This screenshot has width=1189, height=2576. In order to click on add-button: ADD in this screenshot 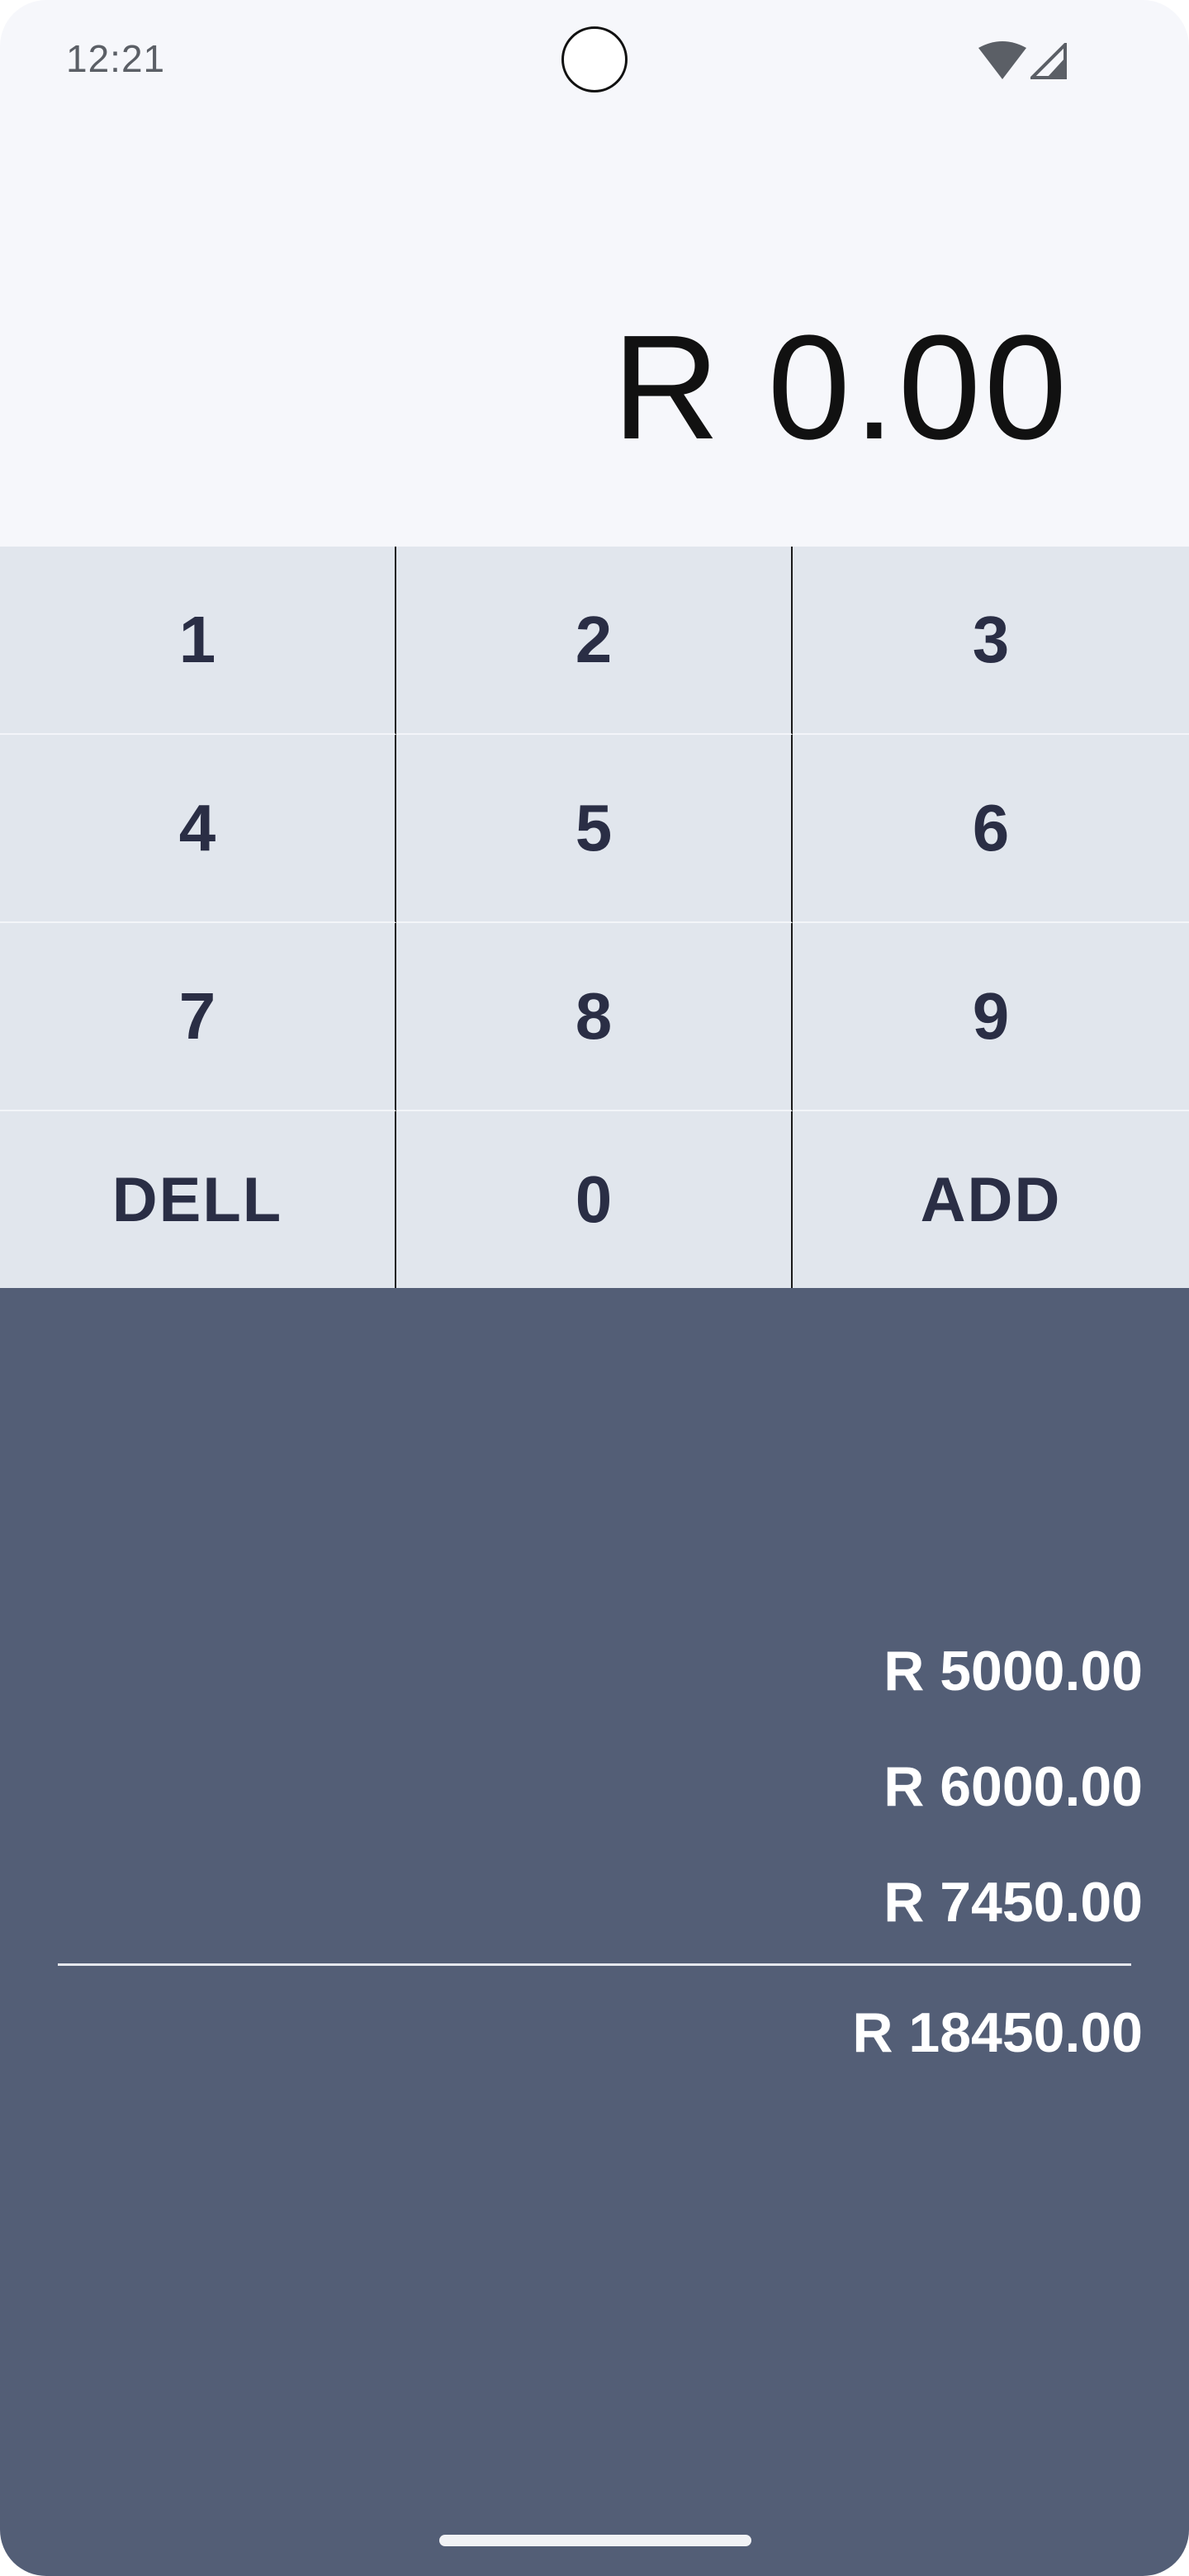, I will do `click(991, 1199)`.